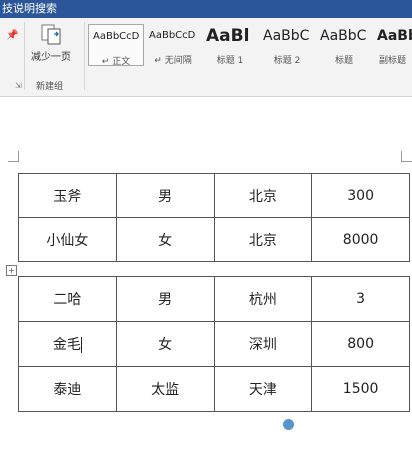  I want to click on reduce-one-page-button: 减少一页, so click(51, 46).